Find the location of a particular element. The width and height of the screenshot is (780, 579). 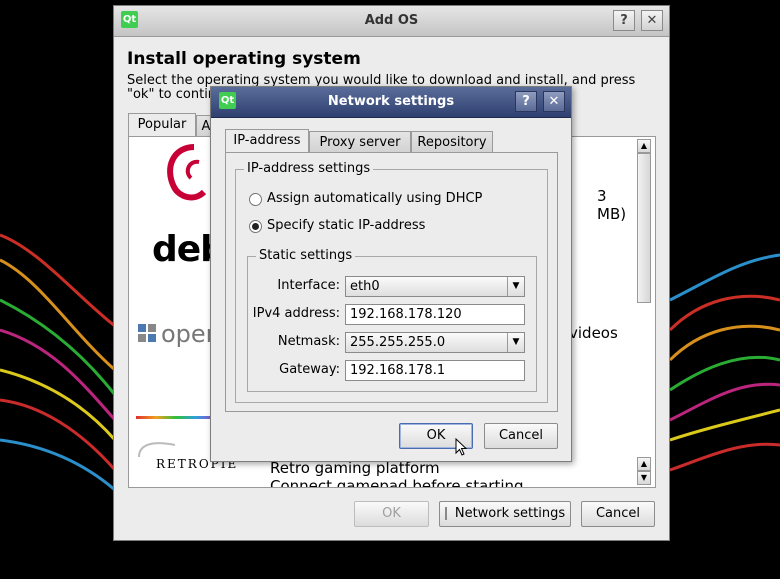

mouse-pointer-icon is located at coordinates (461, 447).